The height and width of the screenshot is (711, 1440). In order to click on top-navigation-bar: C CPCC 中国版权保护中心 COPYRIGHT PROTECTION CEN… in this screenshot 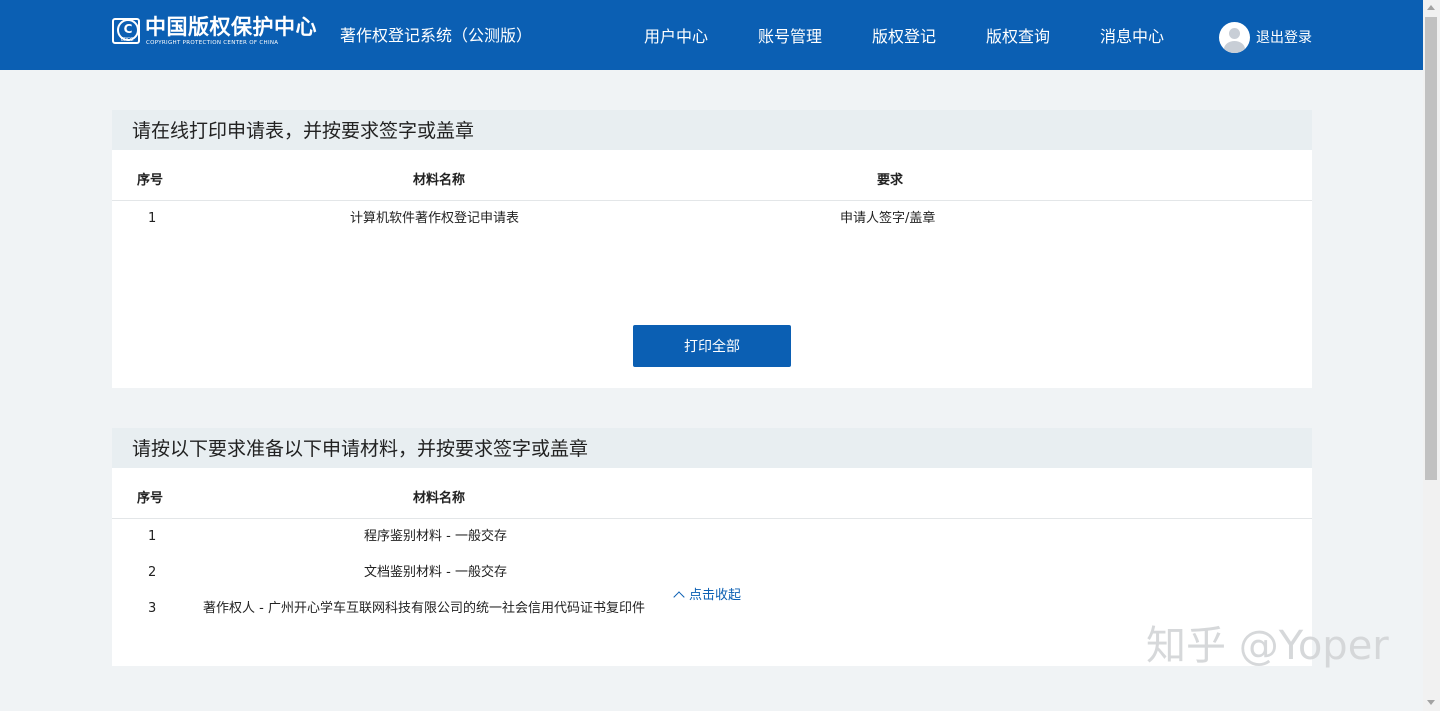, I will do `click(711, 35)`.